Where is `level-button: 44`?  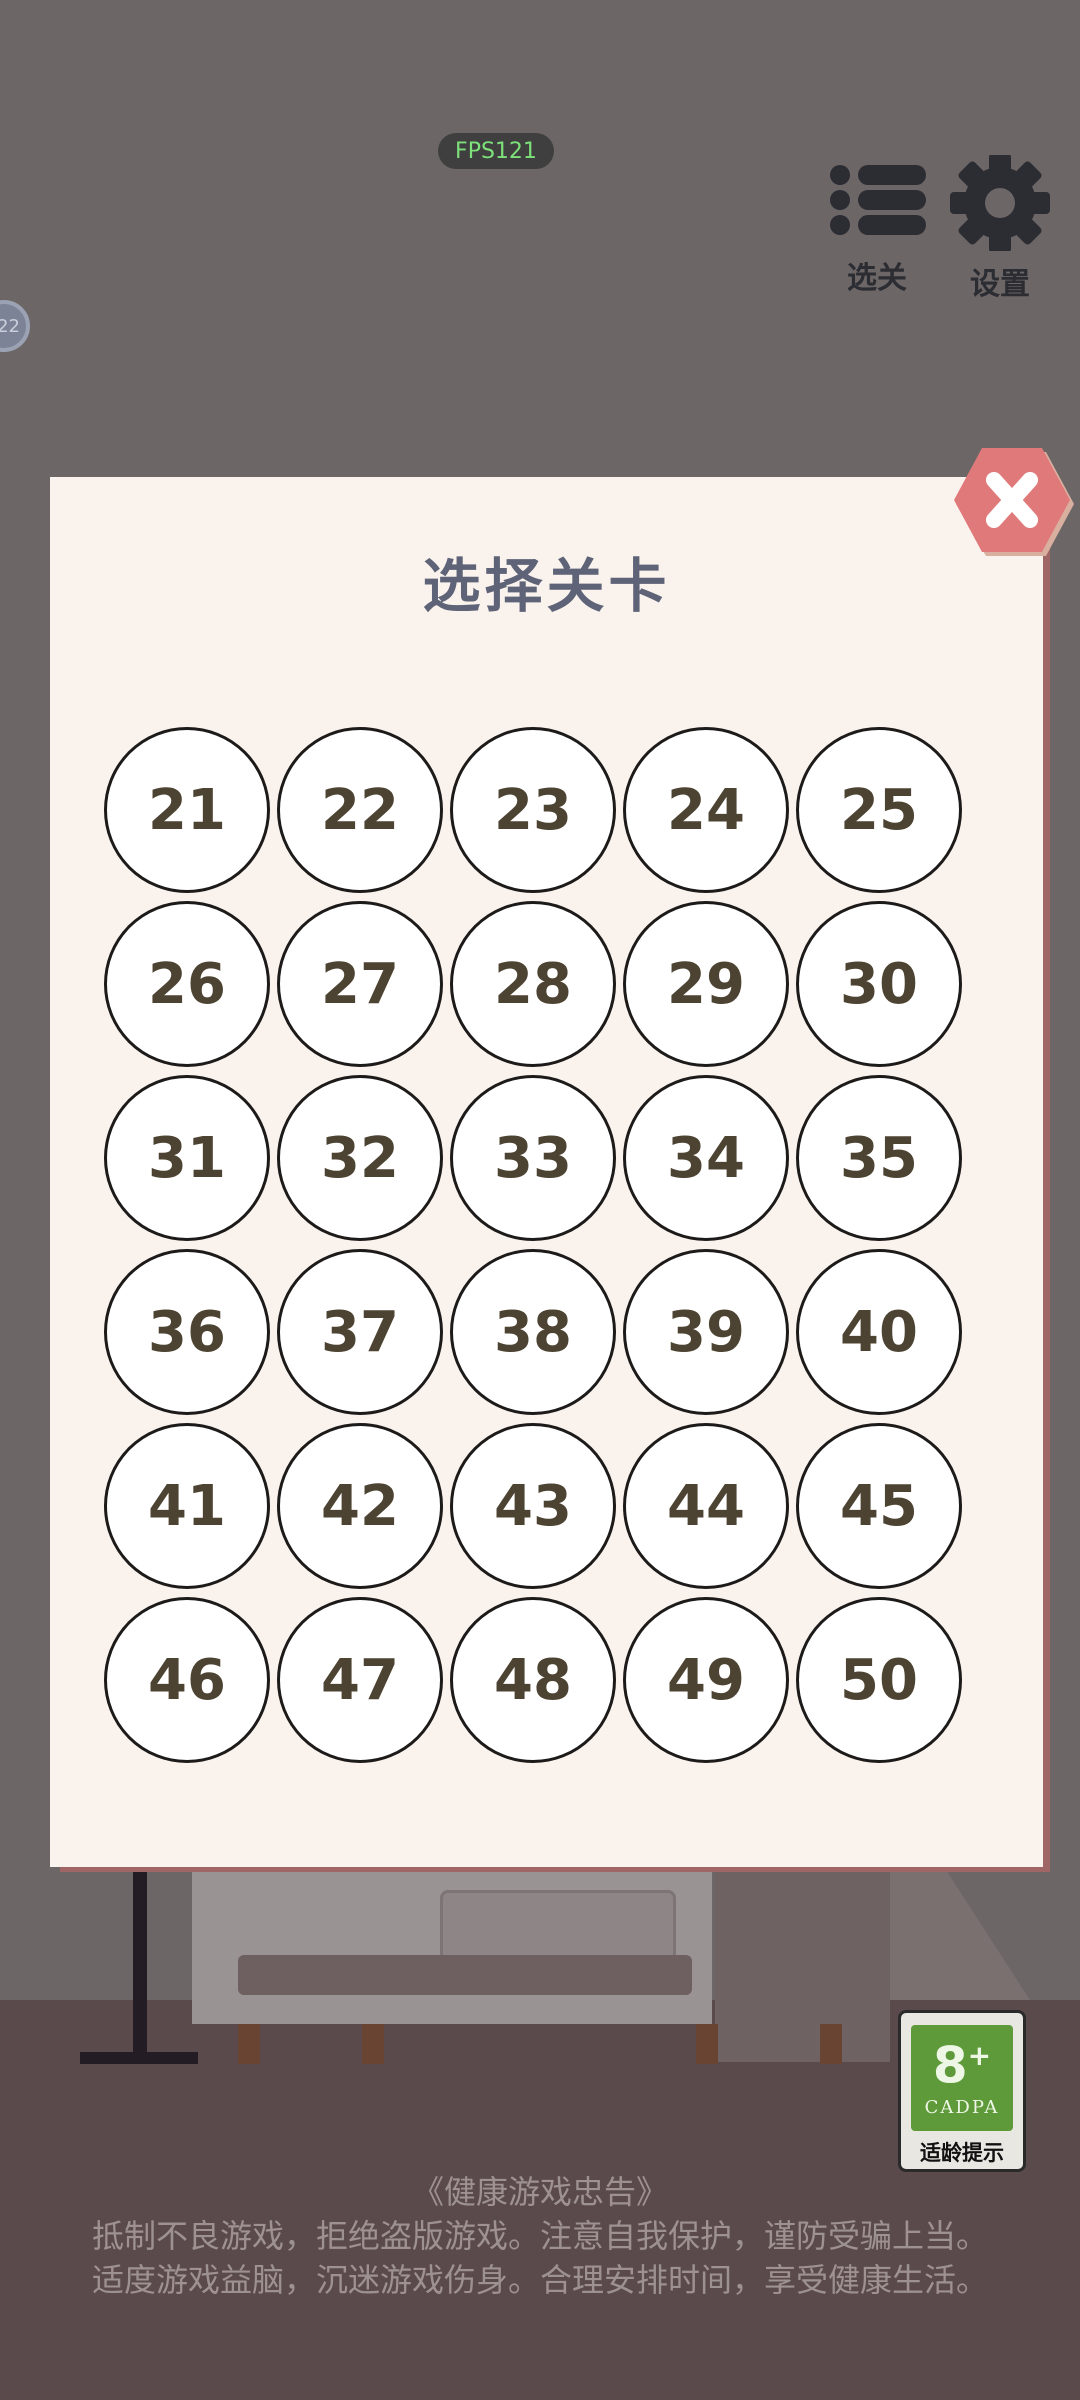 level-button: 44 is located at coordinates (706, 1506).